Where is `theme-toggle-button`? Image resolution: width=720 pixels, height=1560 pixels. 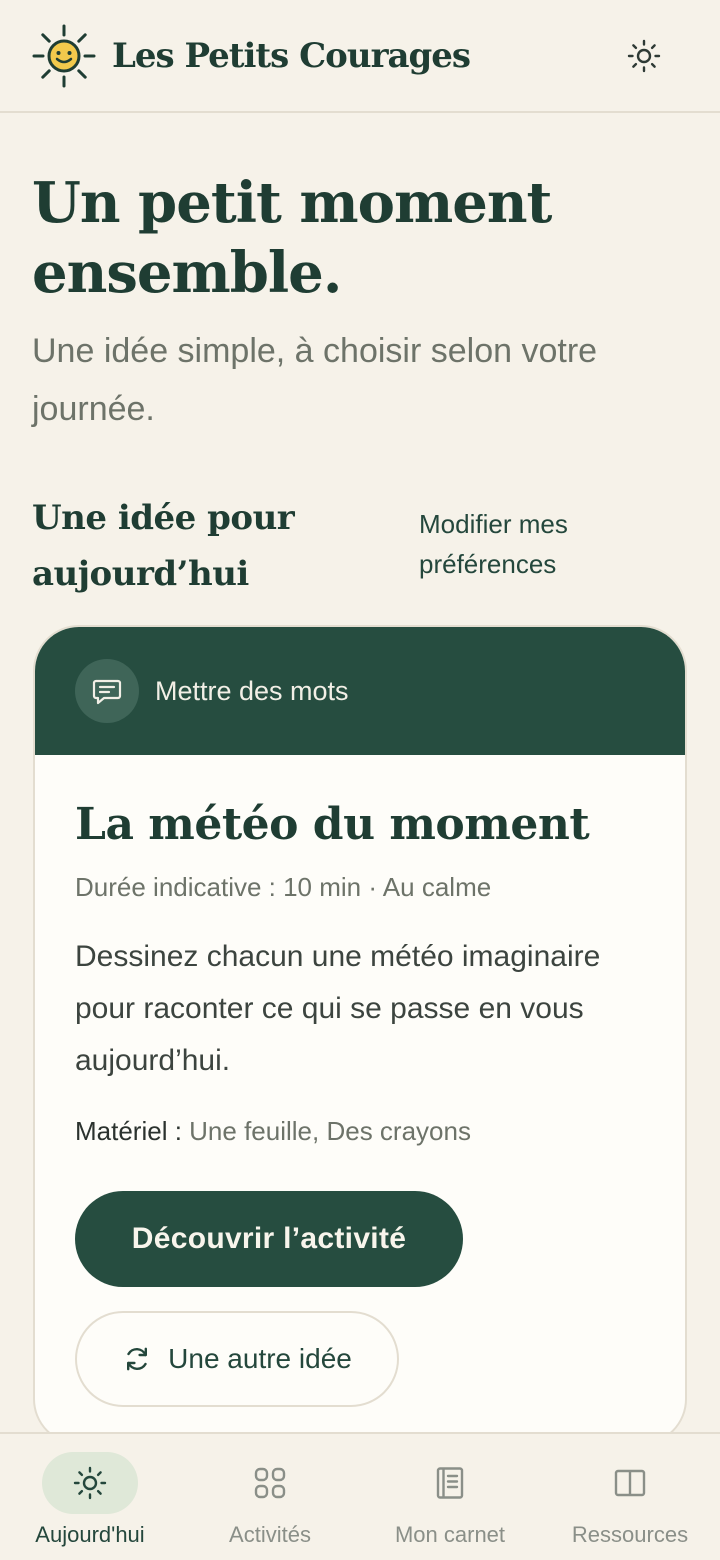
theme-toggle-button is located at coordinates (644, 56).